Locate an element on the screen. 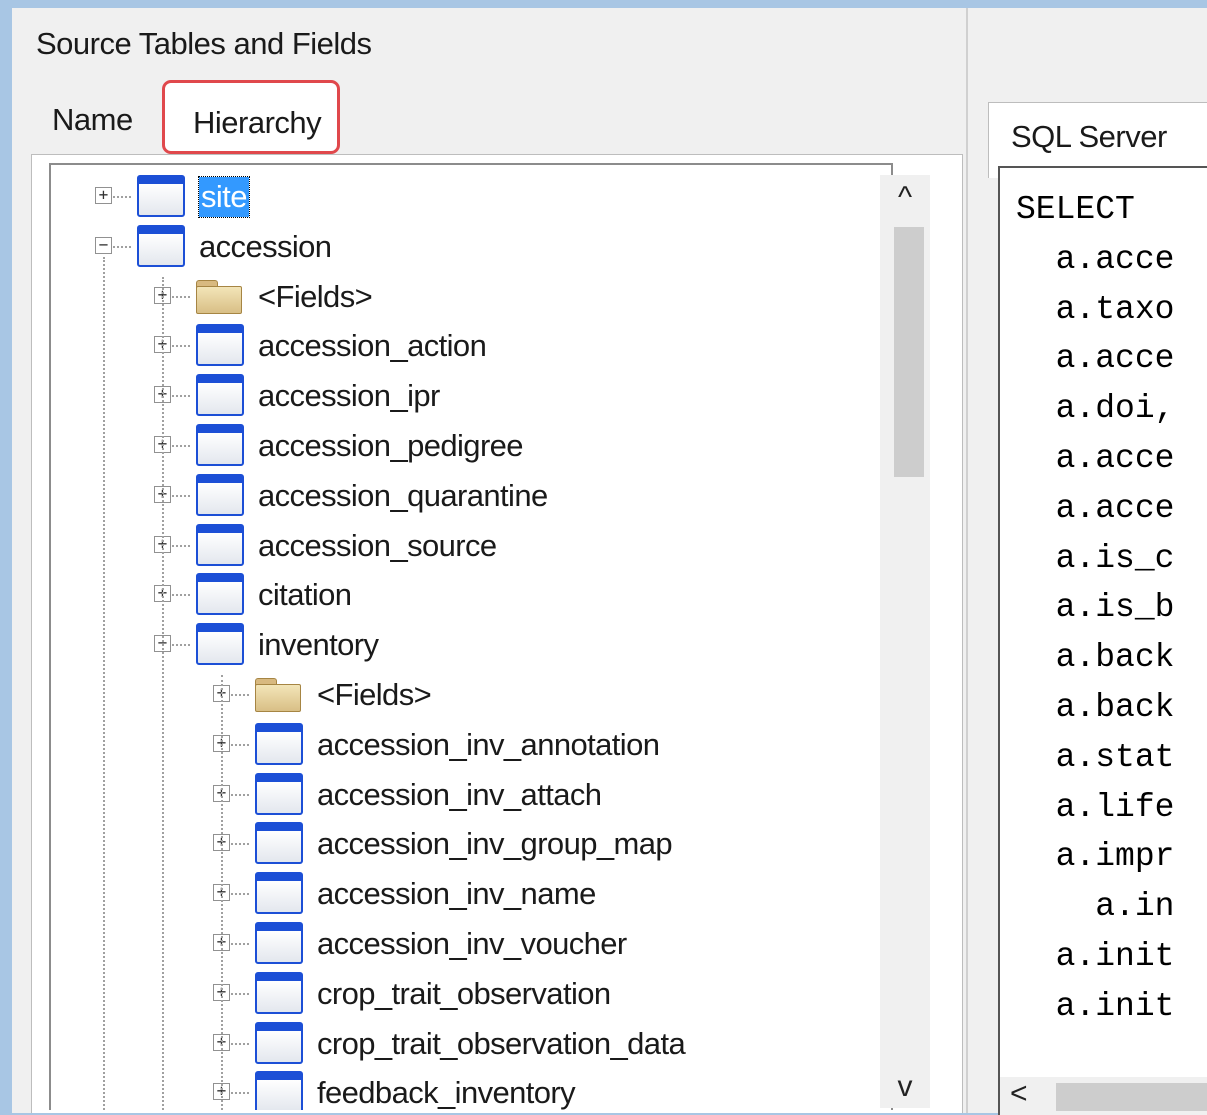 Image resolution: width=1207 pixels, height=1115 pixels. tree-item: + citation is located at coordinates (466, 595).